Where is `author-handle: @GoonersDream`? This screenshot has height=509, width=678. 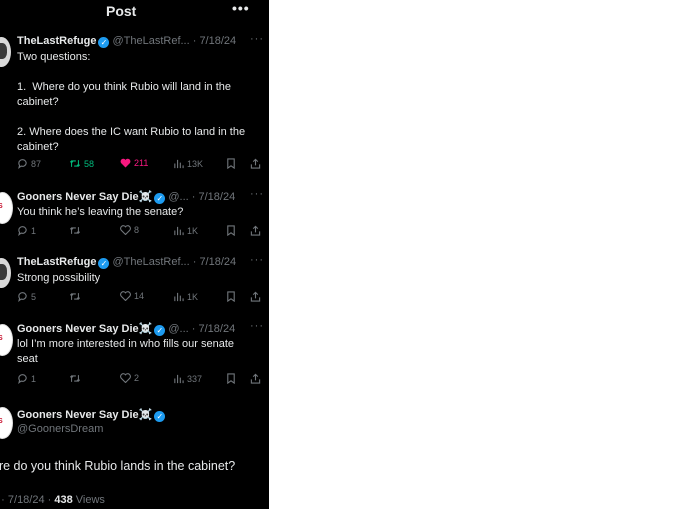 author-handle: @GoonersDream is located at coordinates (60, 429).